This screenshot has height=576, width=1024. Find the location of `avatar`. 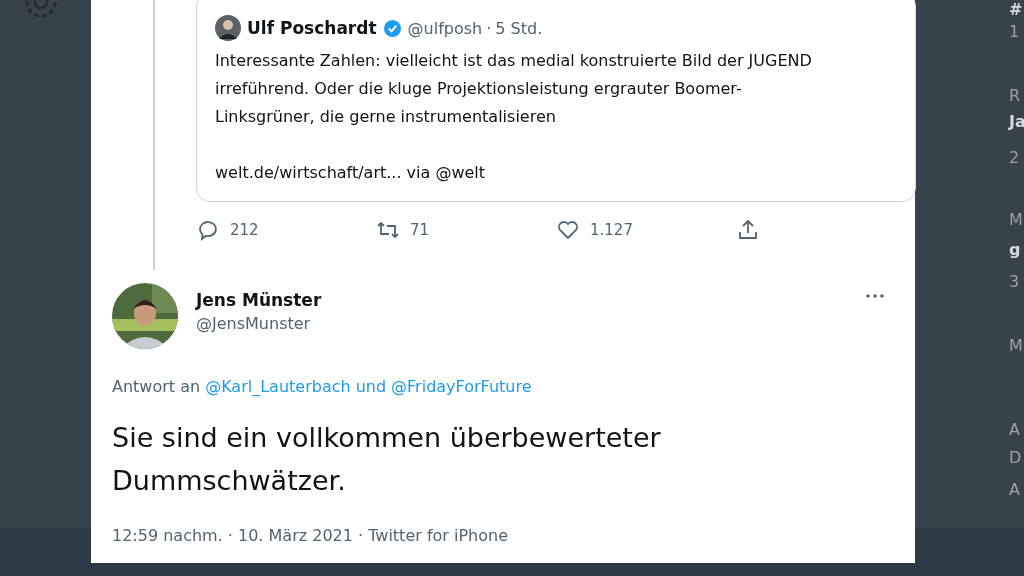

avatar is located at coordinates (228, 28).